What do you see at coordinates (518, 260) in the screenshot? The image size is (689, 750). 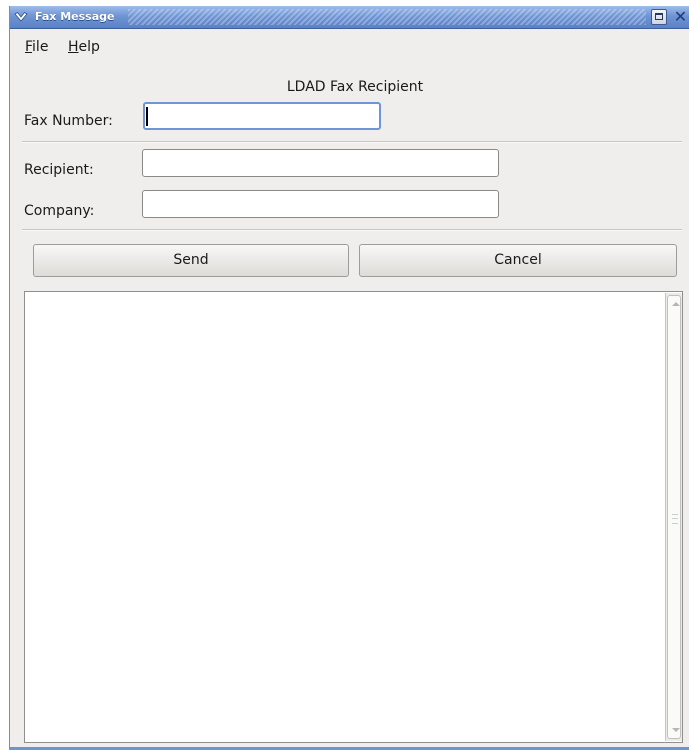 I see `cancel-button: Cancel` at bounding box center [518, 260].